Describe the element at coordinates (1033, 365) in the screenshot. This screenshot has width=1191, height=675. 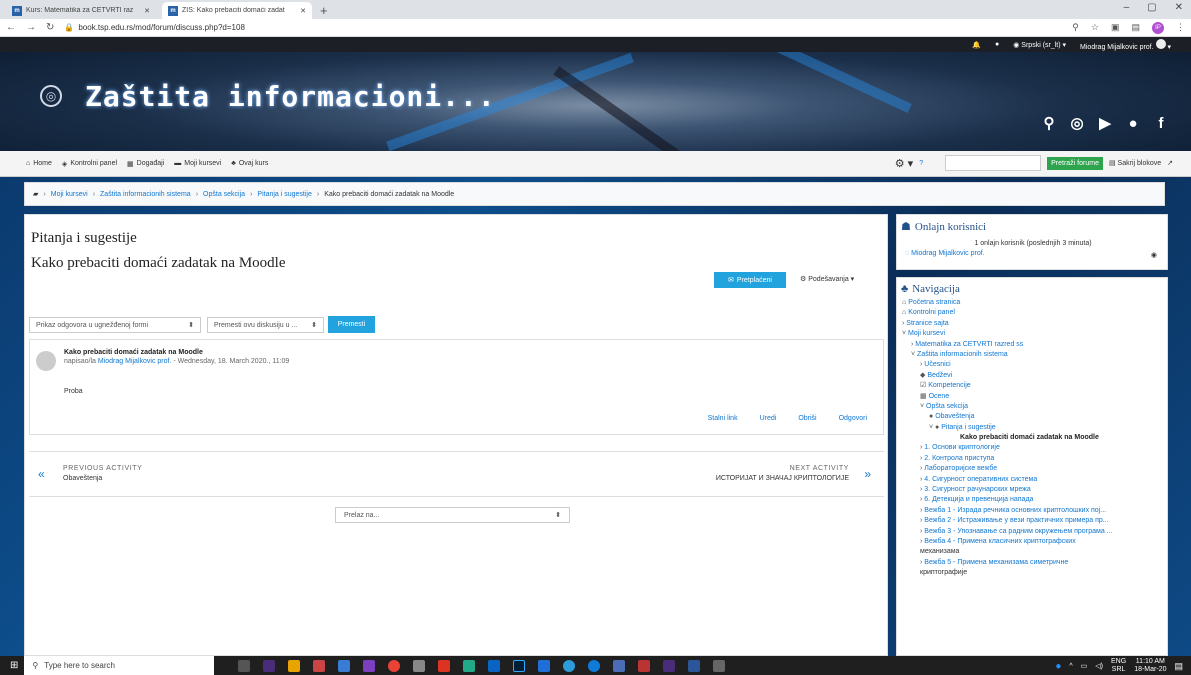
I see `nav-tree-item: › Učesnici` at that location.